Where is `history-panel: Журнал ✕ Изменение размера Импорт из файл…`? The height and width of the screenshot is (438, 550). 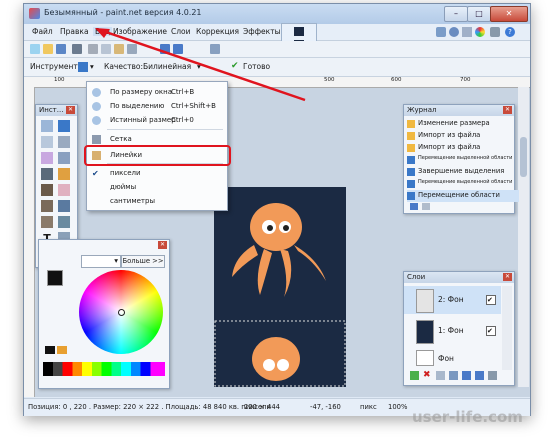
history-panel: Журнал ✕ Изменение размера Импорт из файл… is located at coordinates (461, 159).